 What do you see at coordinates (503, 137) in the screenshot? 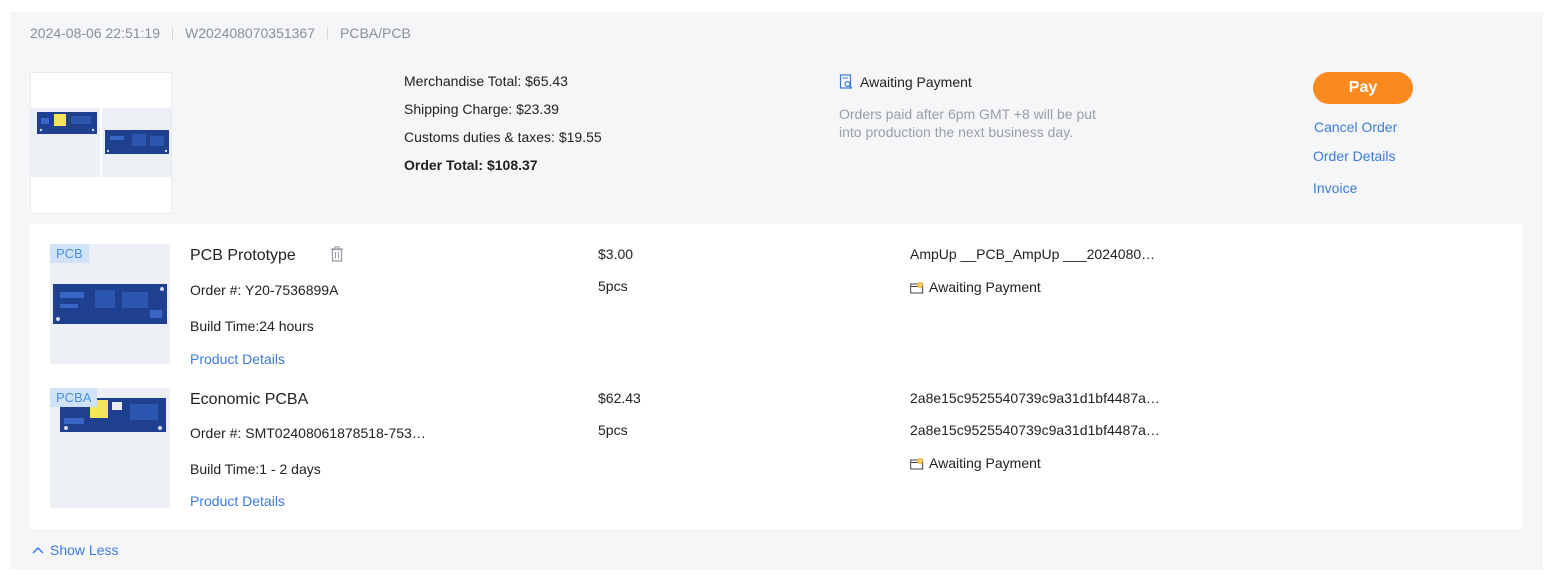
I see `customs-taxes: Customs duties & taxes: $19.55` at bounding box center [503, 137].